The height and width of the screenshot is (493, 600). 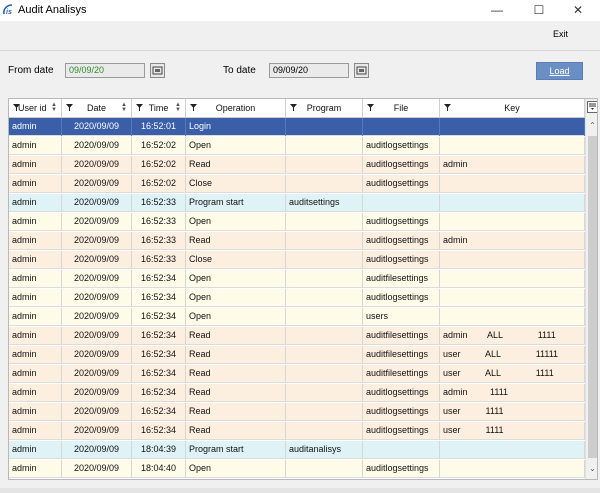 What do you see at coordinates (236, 203) in the screenshot?
I see `cell-op: Program start` at bounding box center [236, 203].